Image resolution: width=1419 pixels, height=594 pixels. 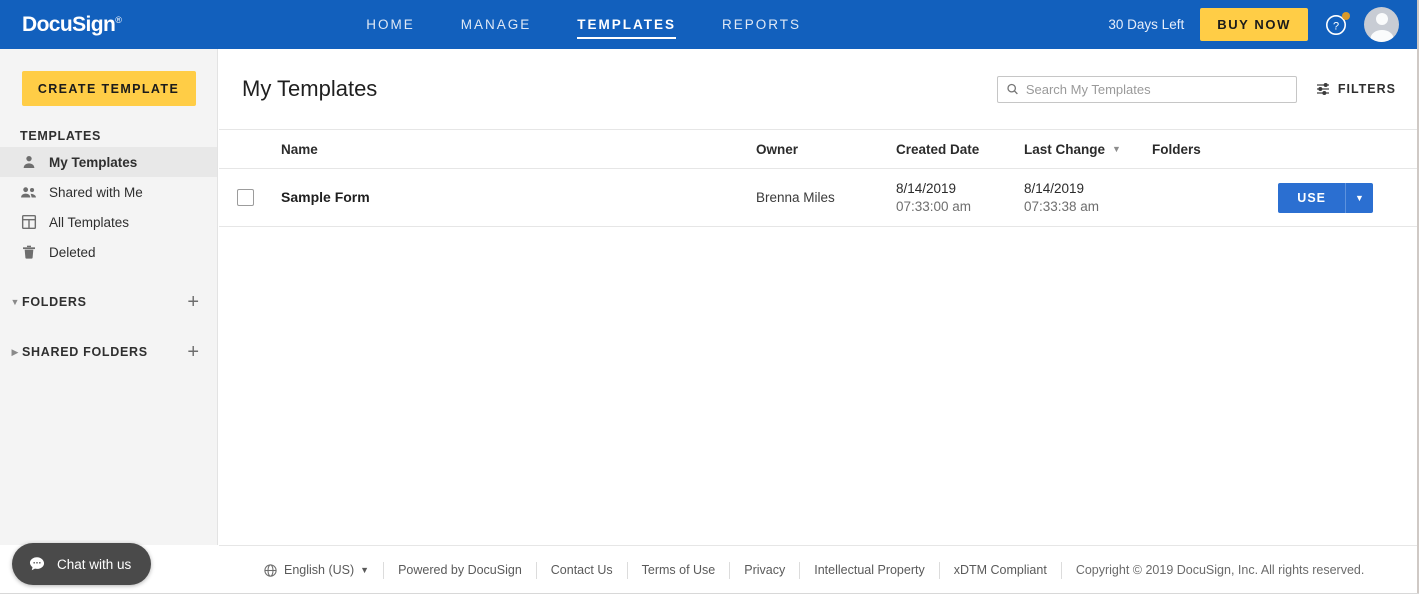 I want to click on row-last-change-cell: 8/14/2019 07:33:38 am, so click(x=1088, y=197).